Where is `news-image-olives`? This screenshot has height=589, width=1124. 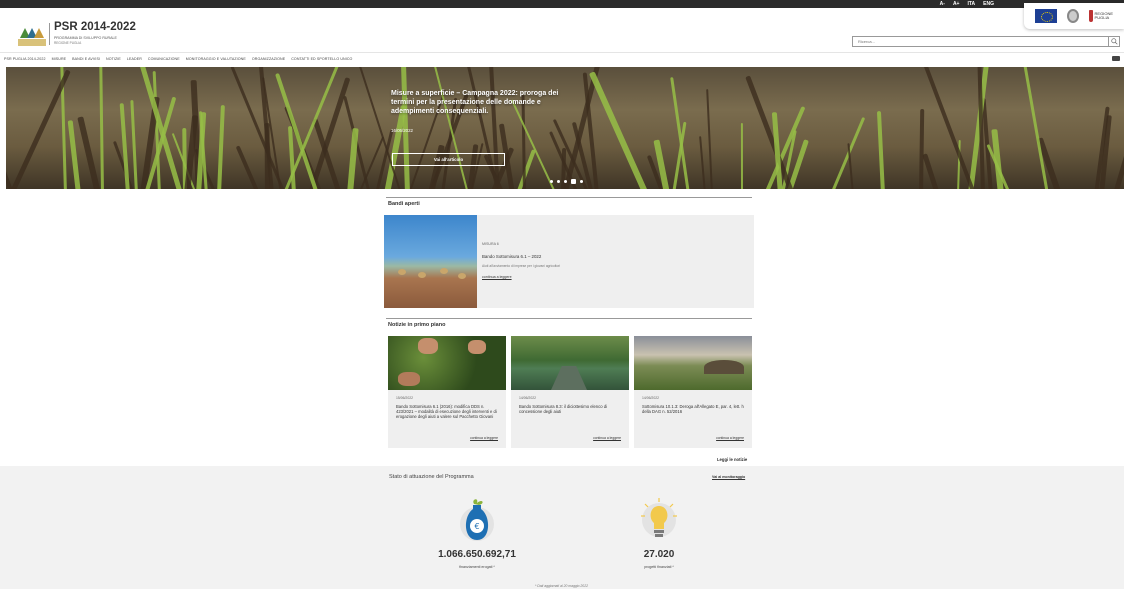
news-image-olives is located at coordinates (447, 363).